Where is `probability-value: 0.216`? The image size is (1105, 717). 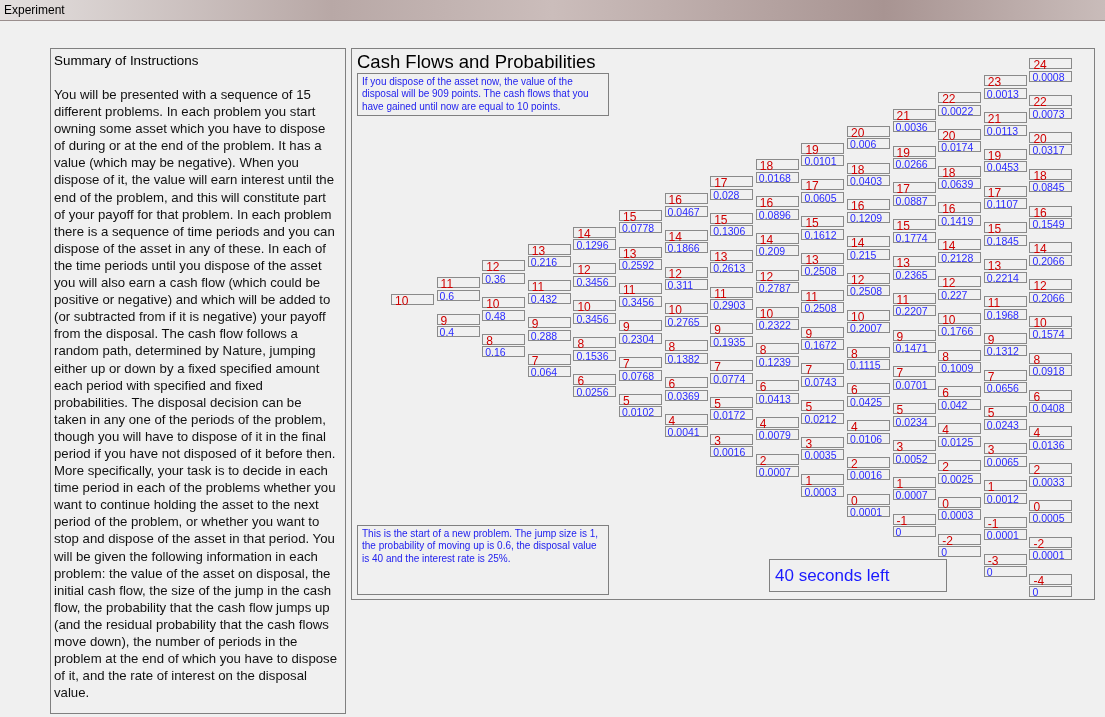 probability-value: 0.216 is located at coordinates (549, 261).